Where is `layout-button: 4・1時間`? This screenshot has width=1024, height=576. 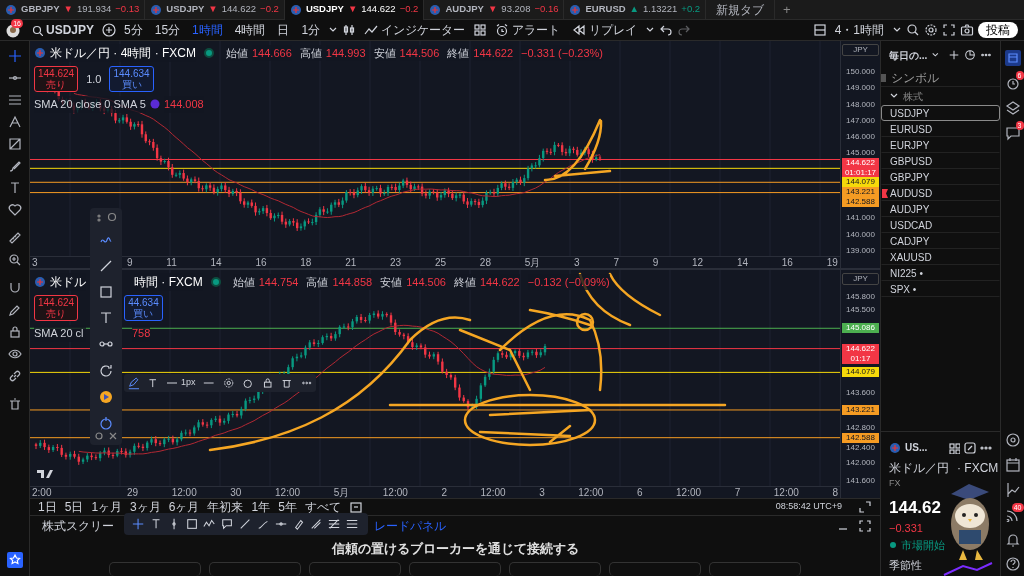 layout-button: 4・1時間 is located at coordinates (859, 30).